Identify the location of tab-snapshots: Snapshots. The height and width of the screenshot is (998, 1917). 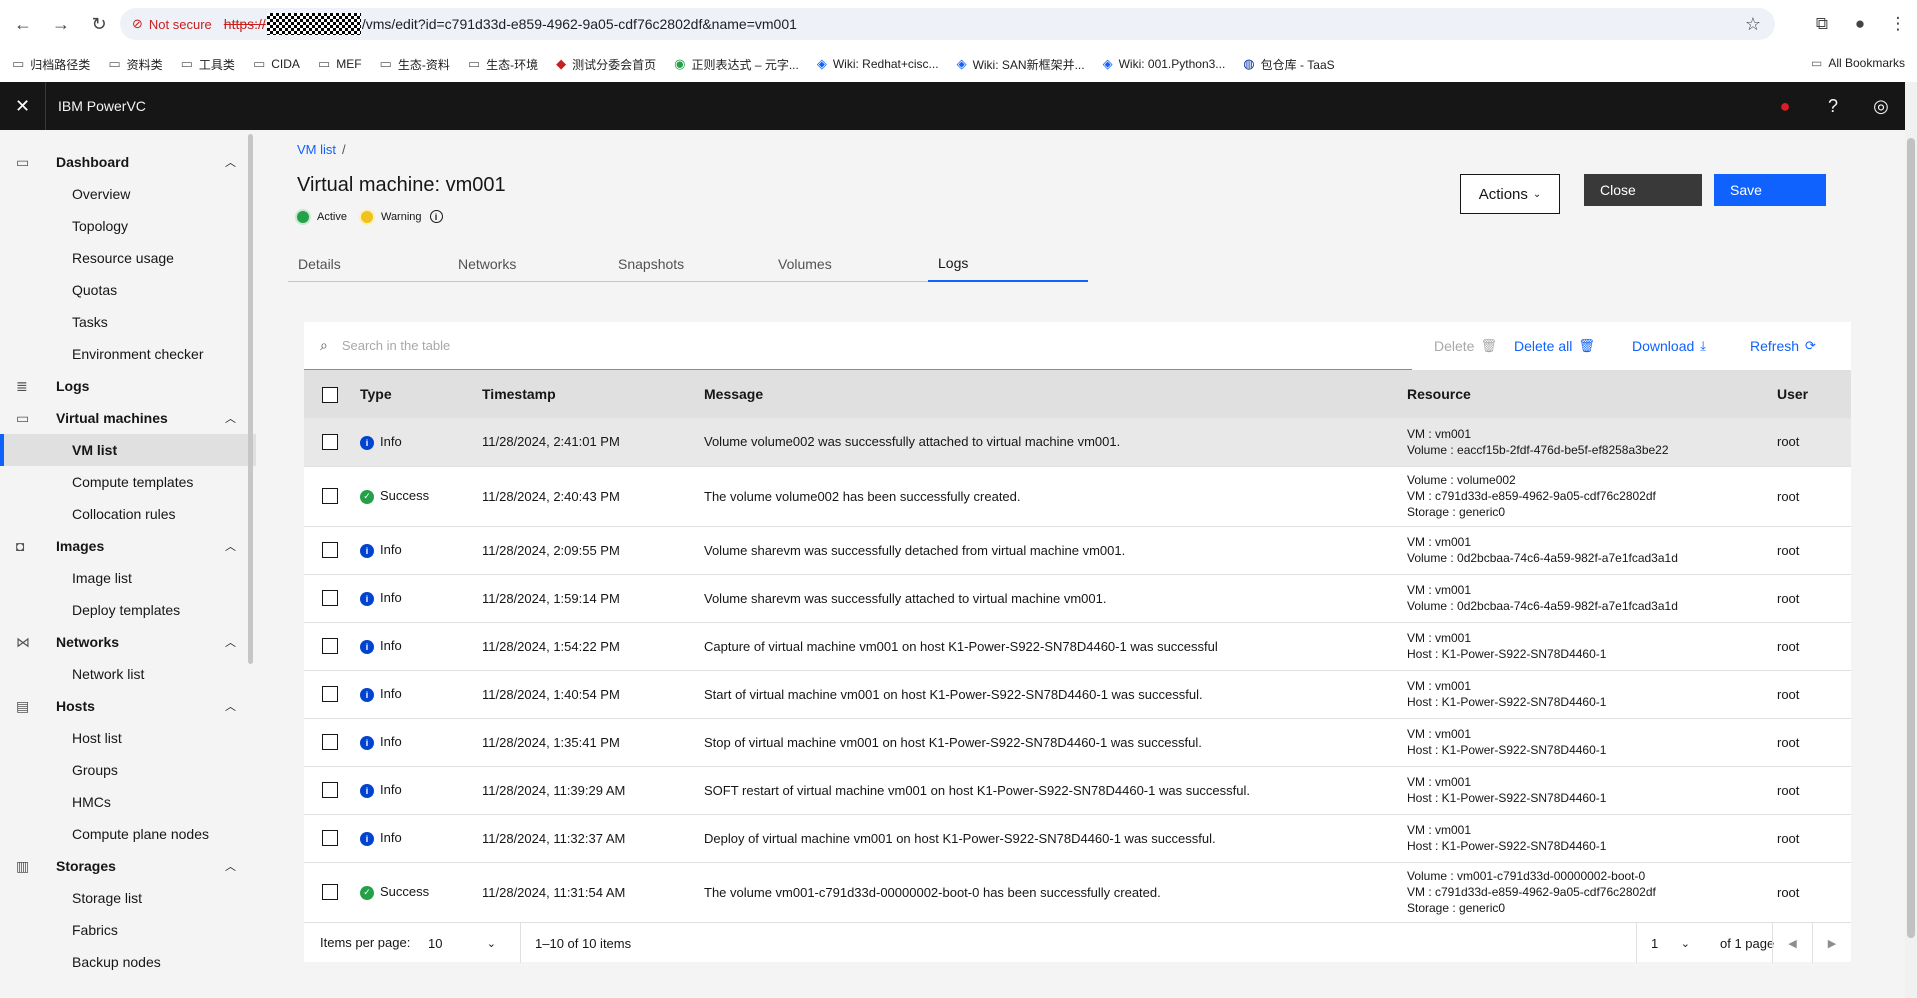
(688, 264).